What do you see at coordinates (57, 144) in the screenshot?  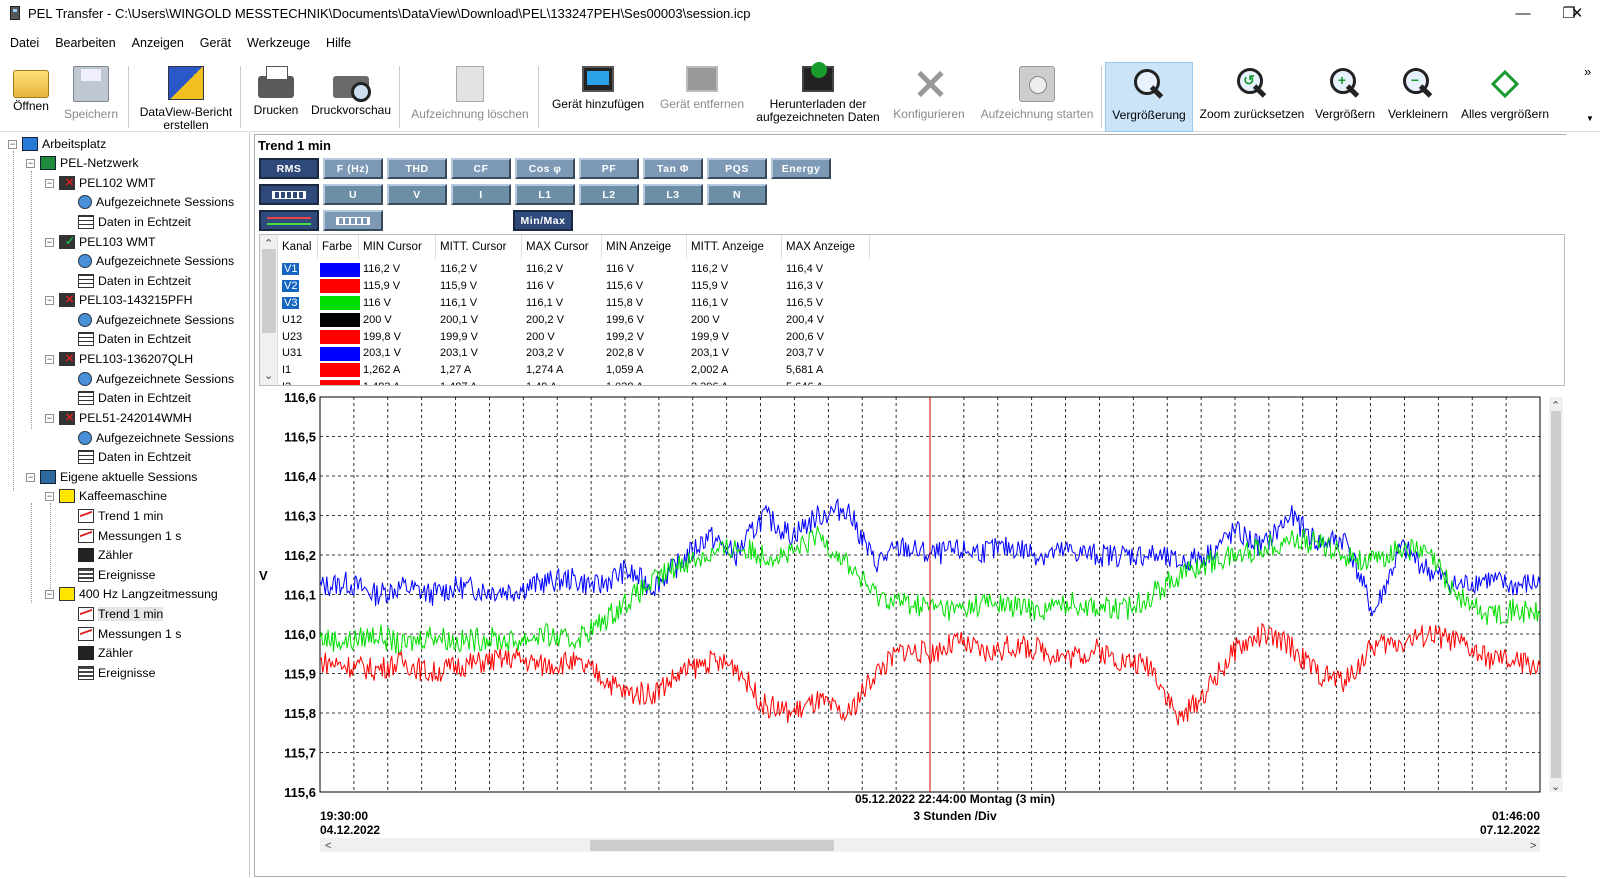 I see `tree-item-arbeitsplatz: − Arbeitsplatz` at bounding box center [57, 144].